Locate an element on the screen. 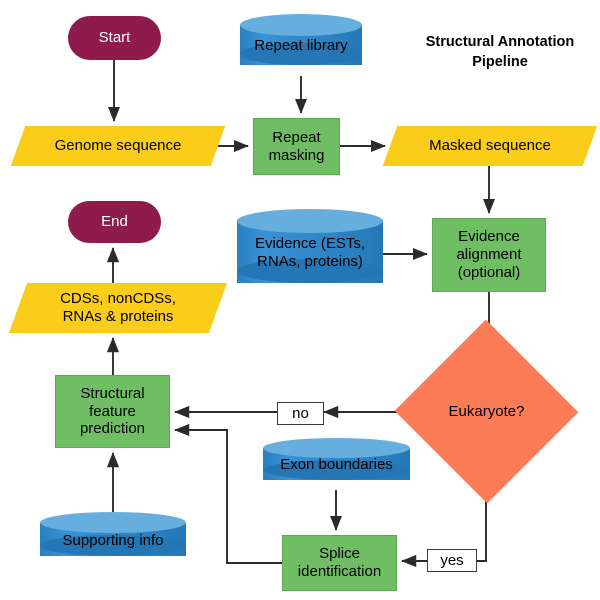 The image size is (600, 600). node-evidence-alignment: Evidence alignment (optional) is located at coordinates (489, 255).